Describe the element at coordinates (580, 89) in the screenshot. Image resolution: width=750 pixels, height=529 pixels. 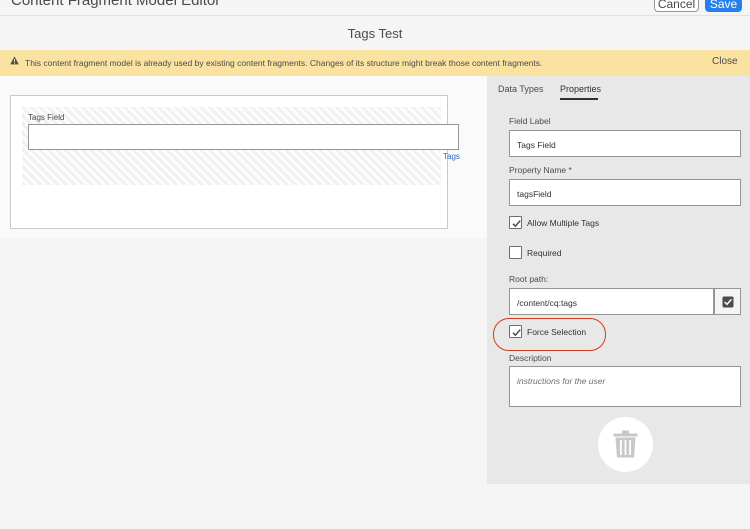
I see `tab-properties: Properties` at that location.